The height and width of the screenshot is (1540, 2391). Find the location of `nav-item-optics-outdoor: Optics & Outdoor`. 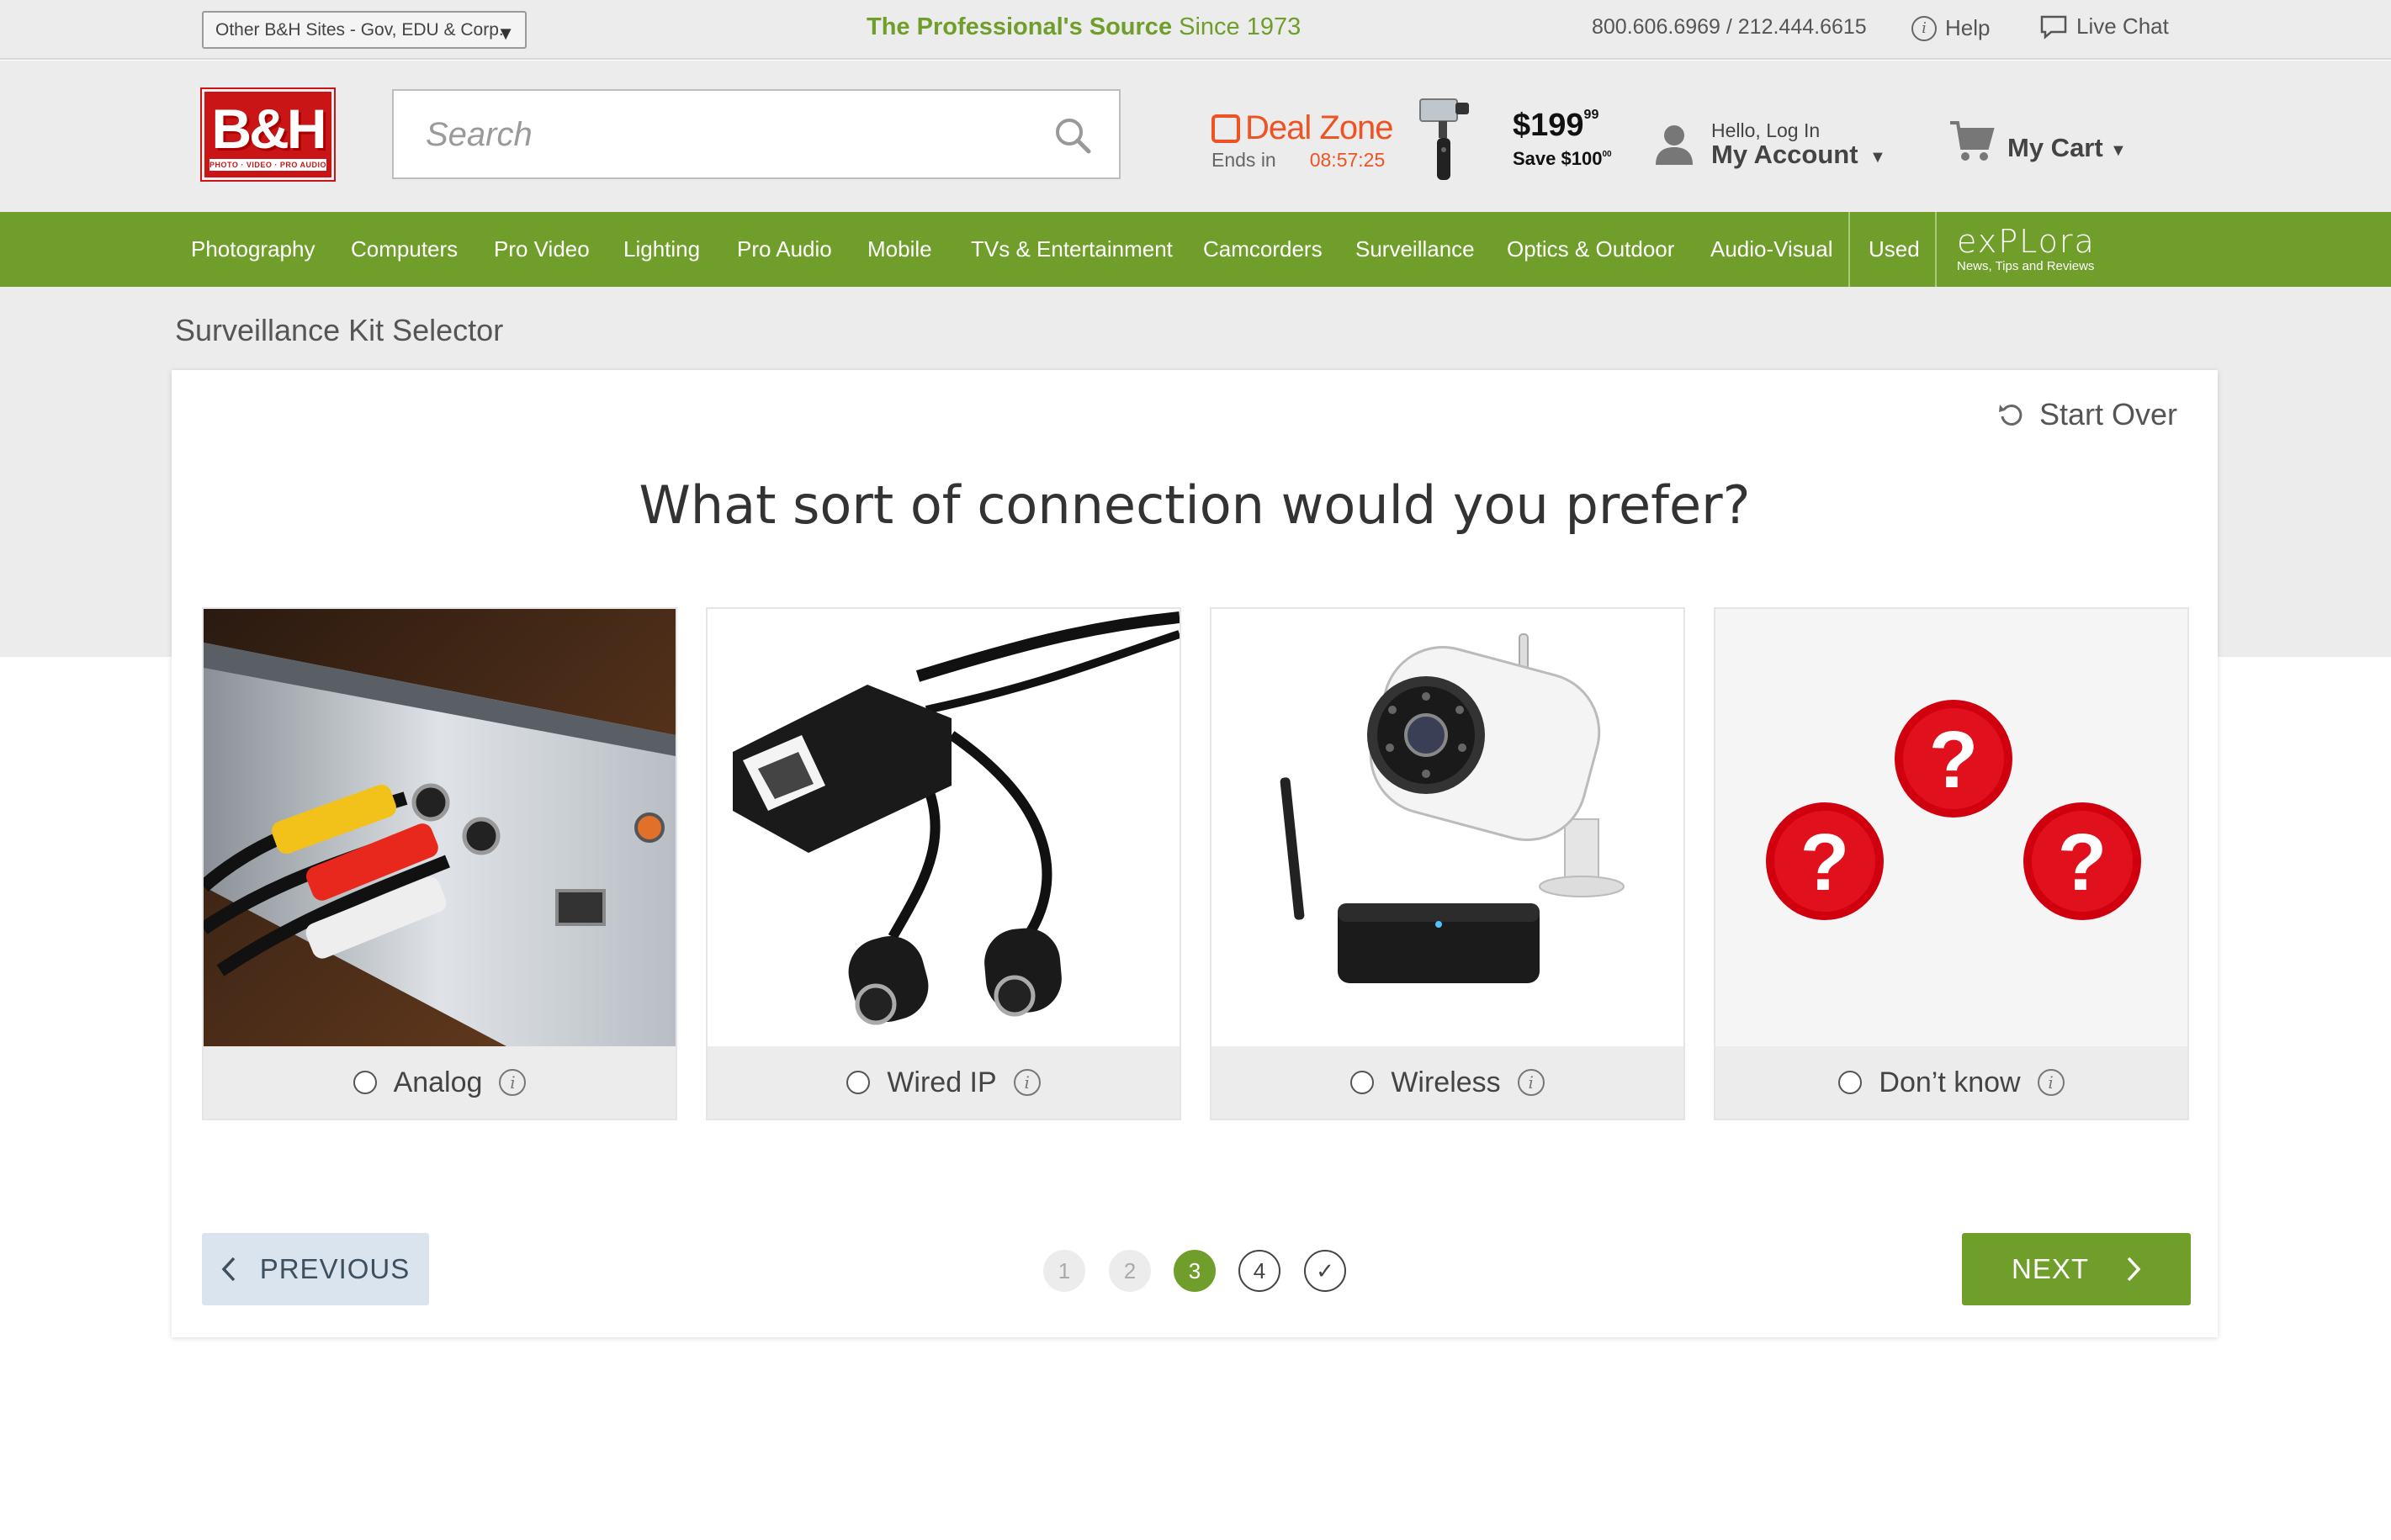

nav-item-optics-outdoor: Optics & Outdoor is located at coordinates (1590, 249).